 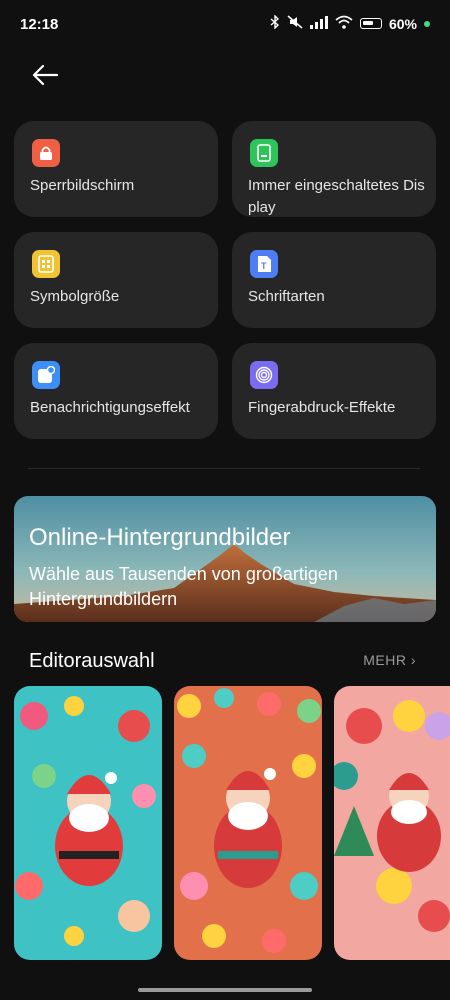 I want to click on home-indicator, so click(x=225, y=990).